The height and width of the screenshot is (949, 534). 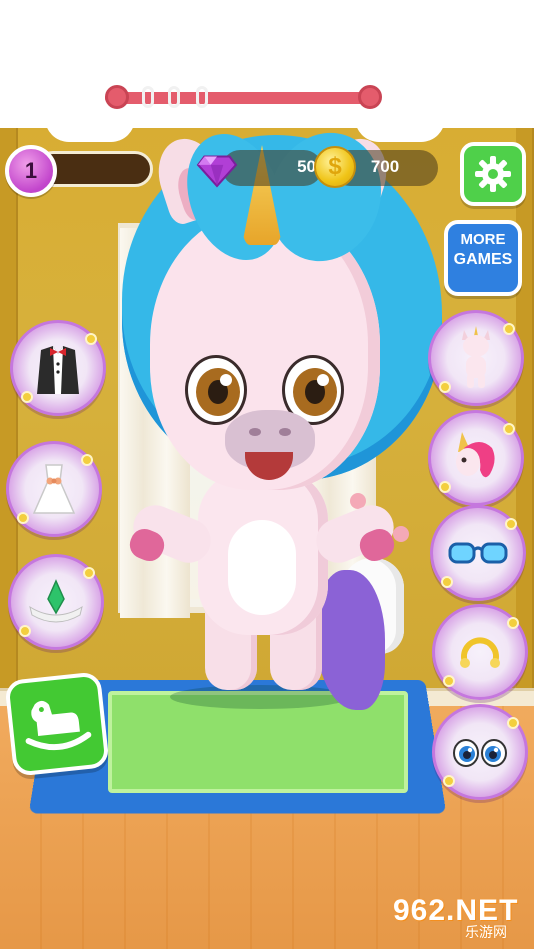 I want to click on unicorn-body-icon, so click(x=476, y=357).